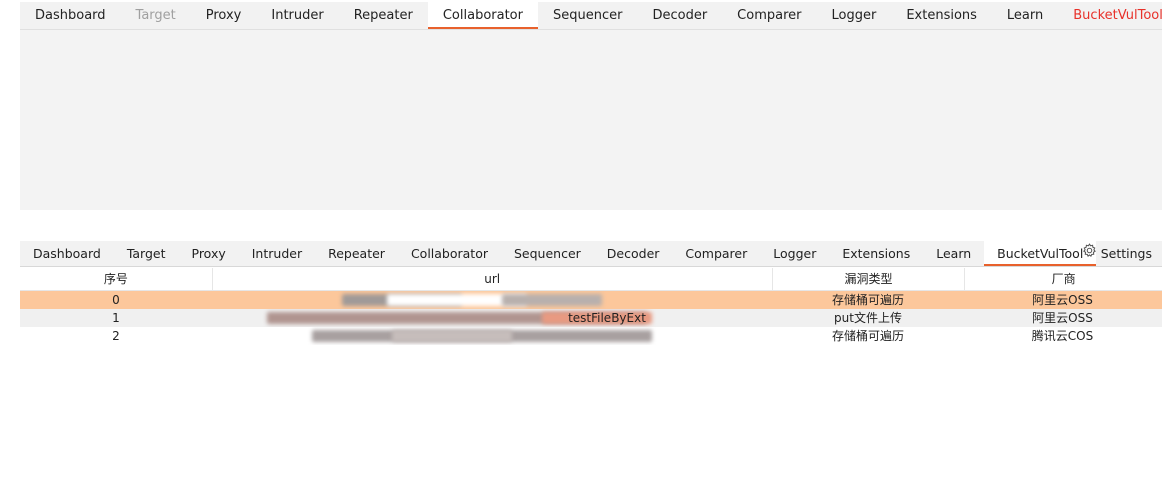  I want to click on gear-icon, so click(1089, 253).